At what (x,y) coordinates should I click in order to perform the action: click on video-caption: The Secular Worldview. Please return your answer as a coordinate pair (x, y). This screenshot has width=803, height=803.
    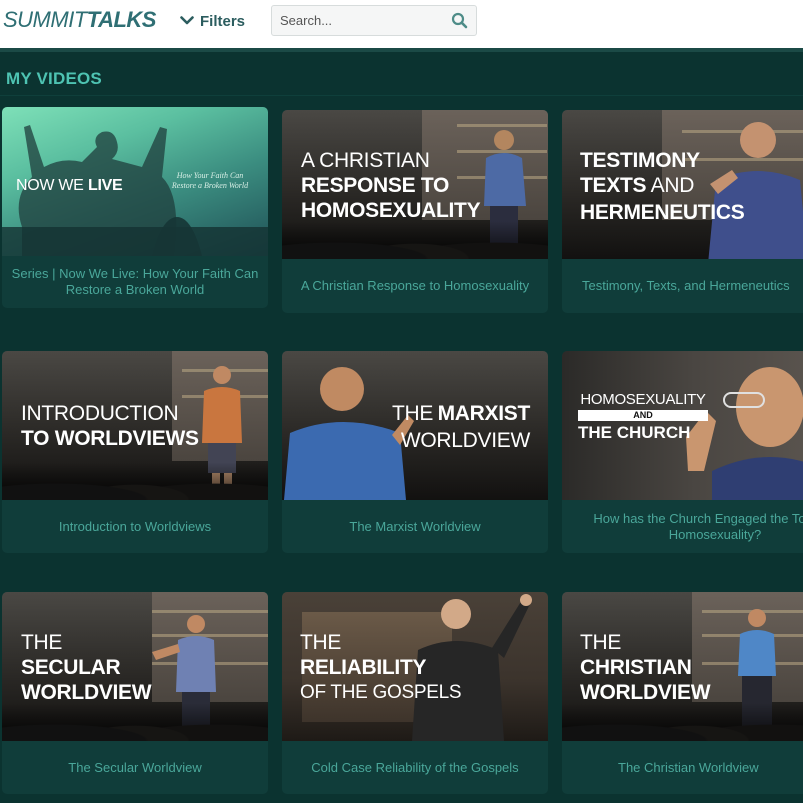
    Looking at the image, I should click on (135, 767).